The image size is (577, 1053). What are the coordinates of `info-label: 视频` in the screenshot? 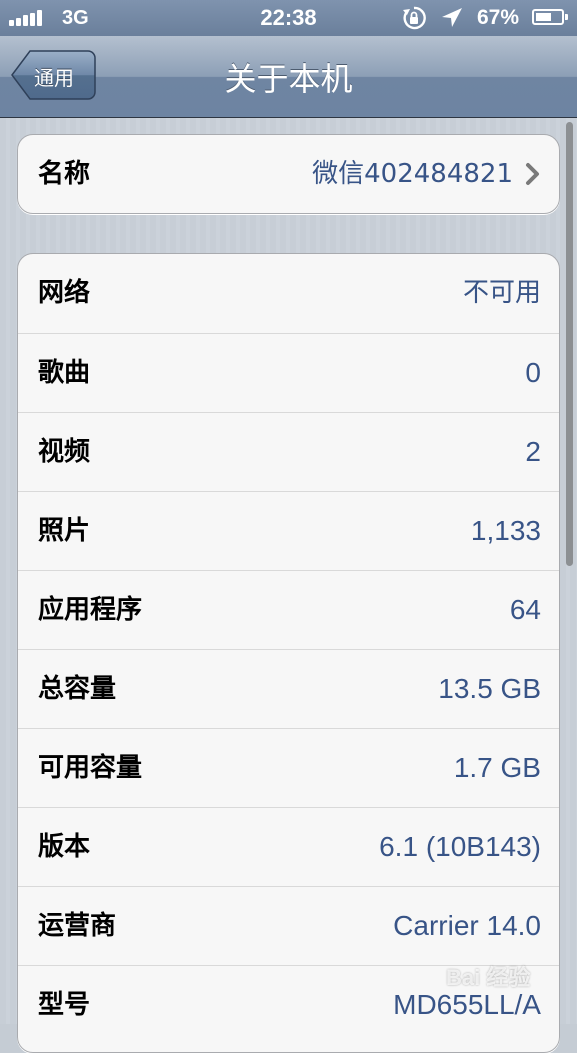 It's located at (64, 452).